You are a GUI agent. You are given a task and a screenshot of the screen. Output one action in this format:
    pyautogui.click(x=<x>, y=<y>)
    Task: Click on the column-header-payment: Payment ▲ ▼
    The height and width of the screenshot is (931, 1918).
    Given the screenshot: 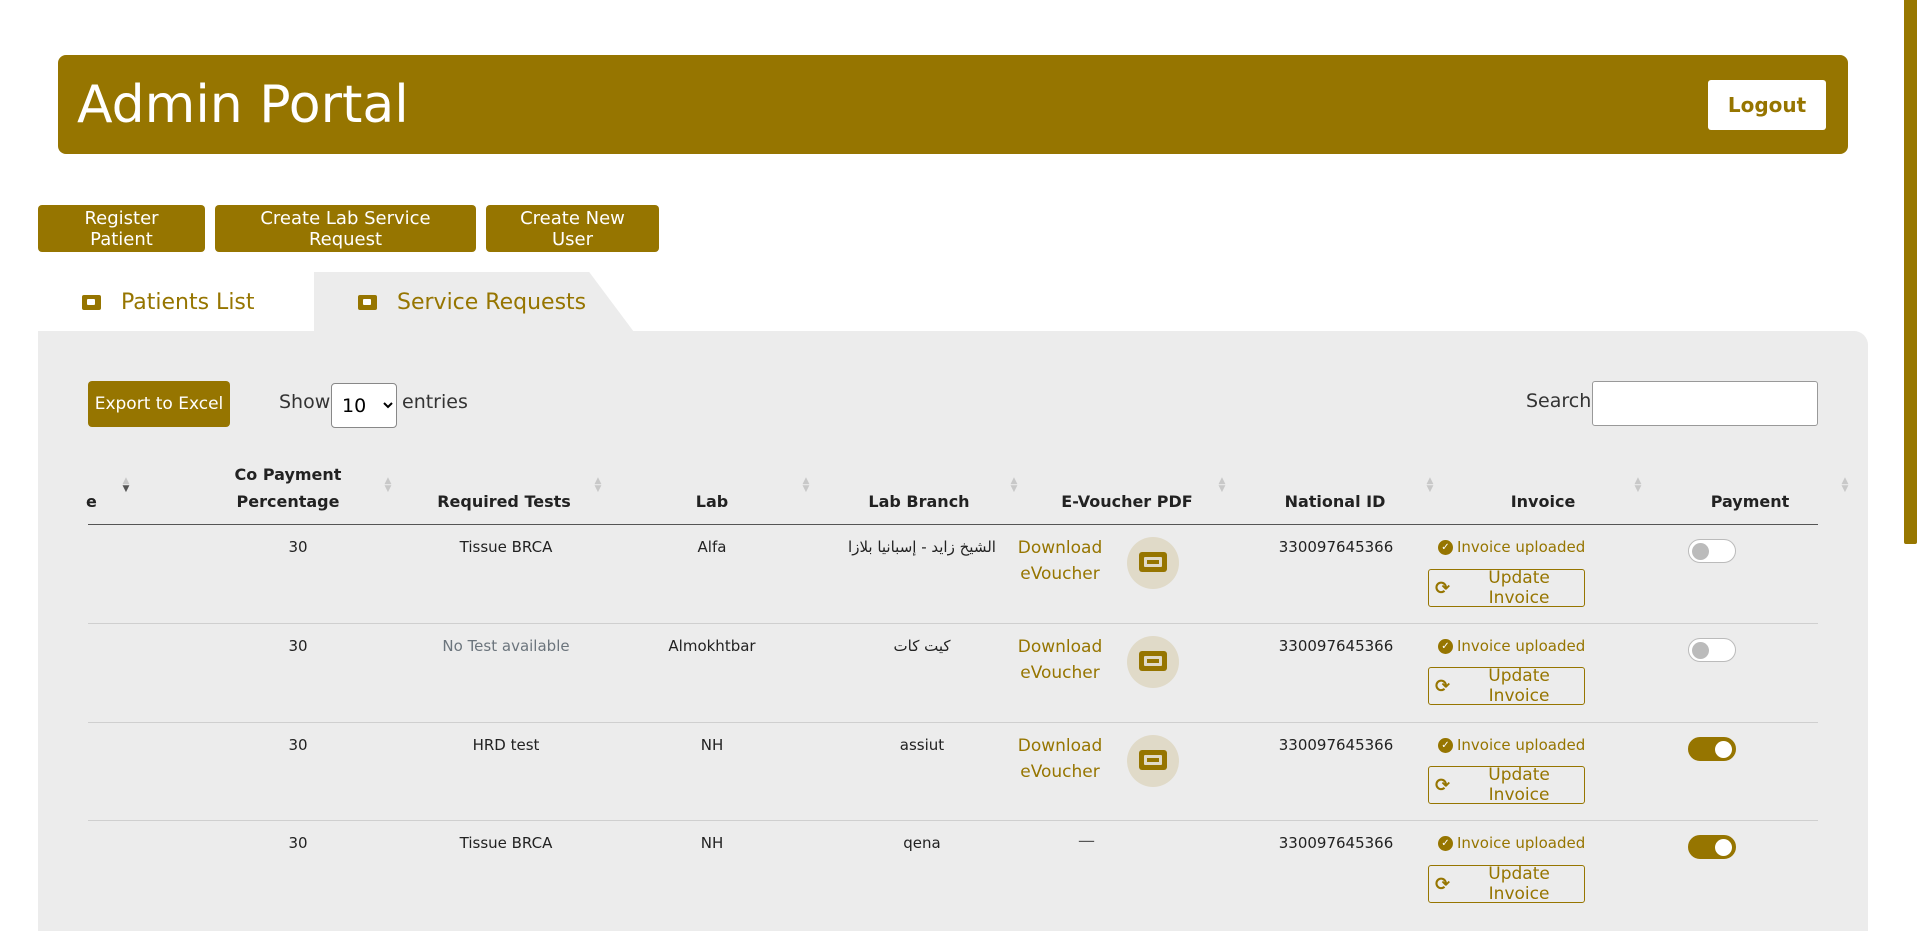 What is the action you would take?
    pyautogui.click(x=1750, y=487)
    